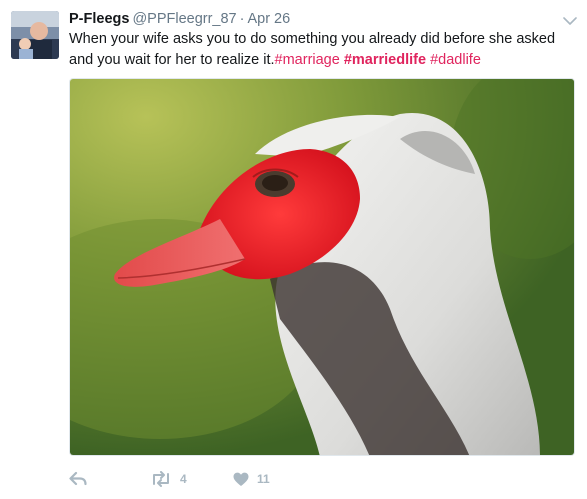 The width and height of the screenshot is (587, 499). What do you see at coordinates (385, 60) in the screenshot?
I see `hashtag-marriedlife: #marriedlife` at bounding box center [385, 60].